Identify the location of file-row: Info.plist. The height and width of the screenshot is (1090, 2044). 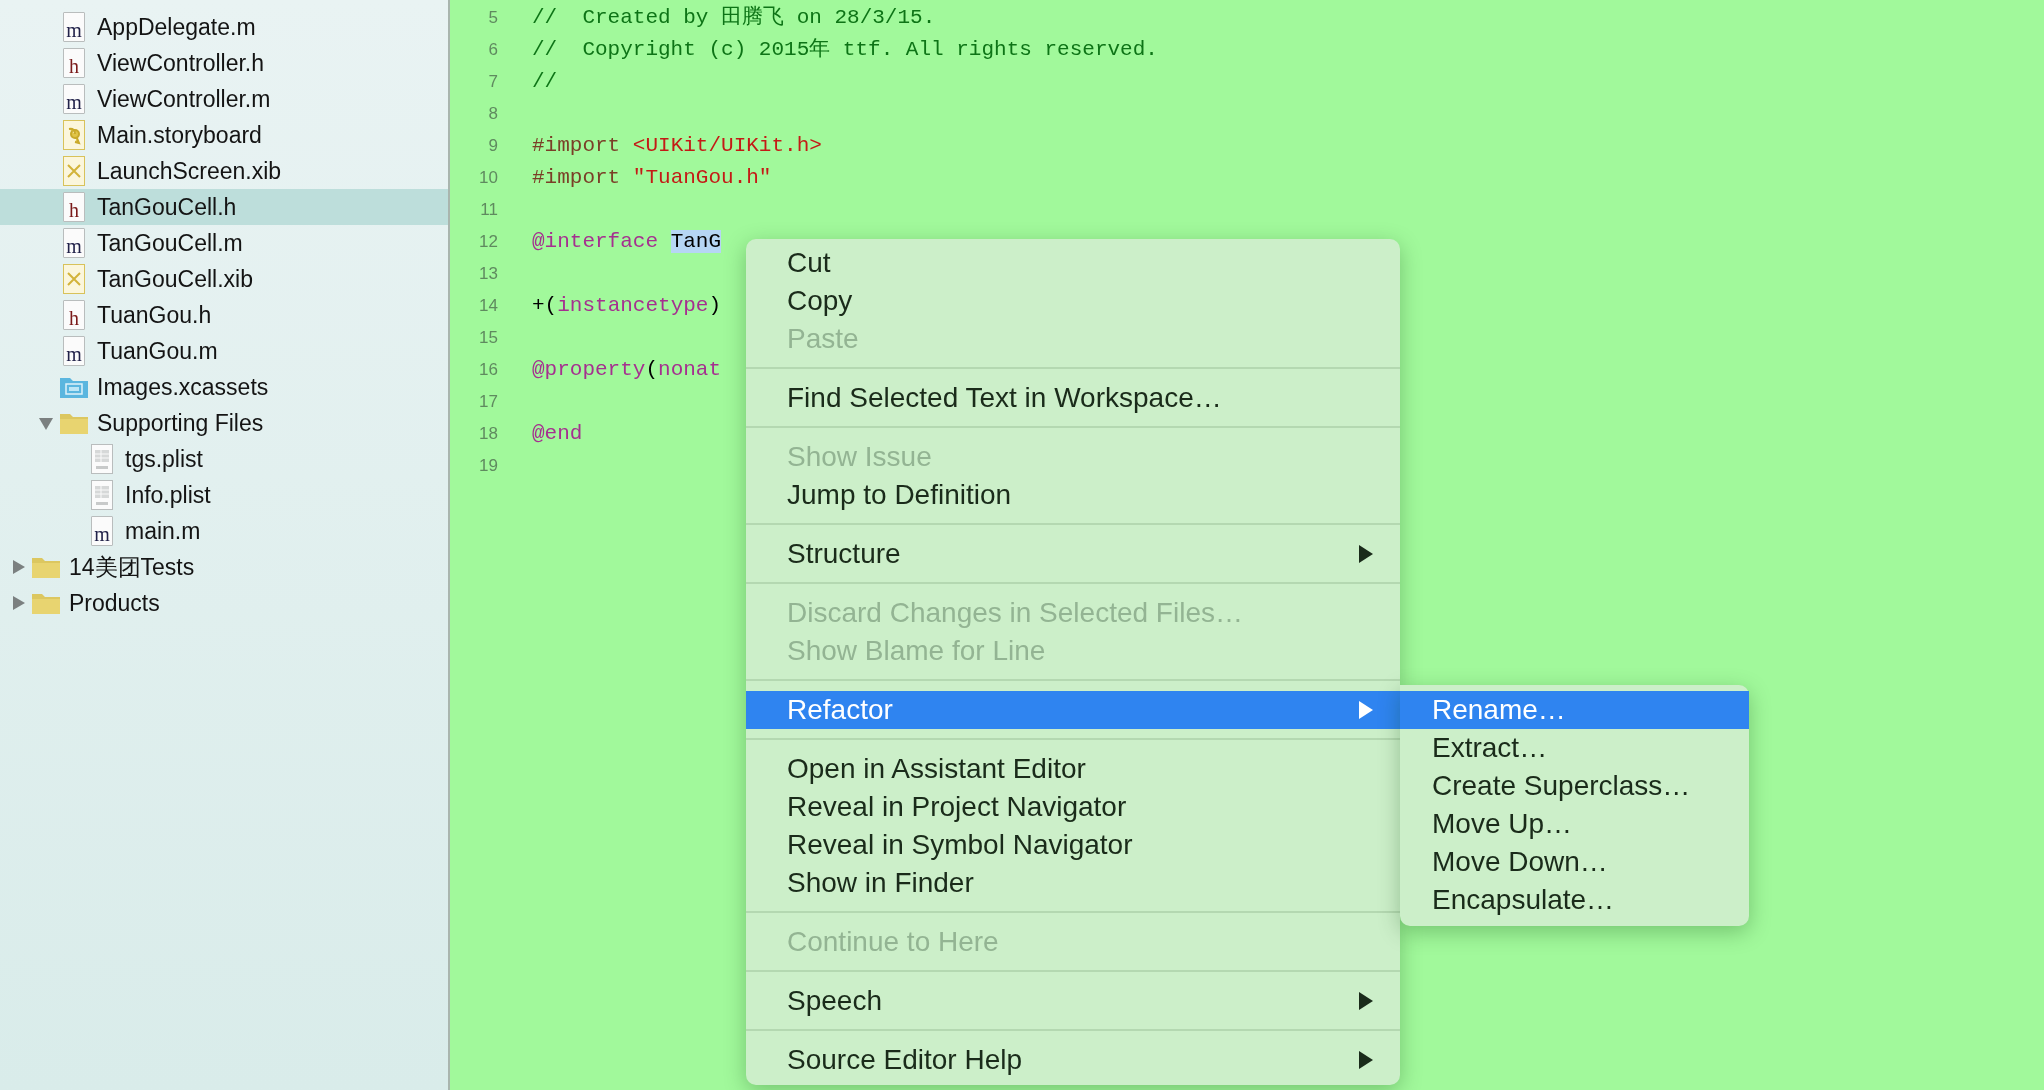
(224, 495).